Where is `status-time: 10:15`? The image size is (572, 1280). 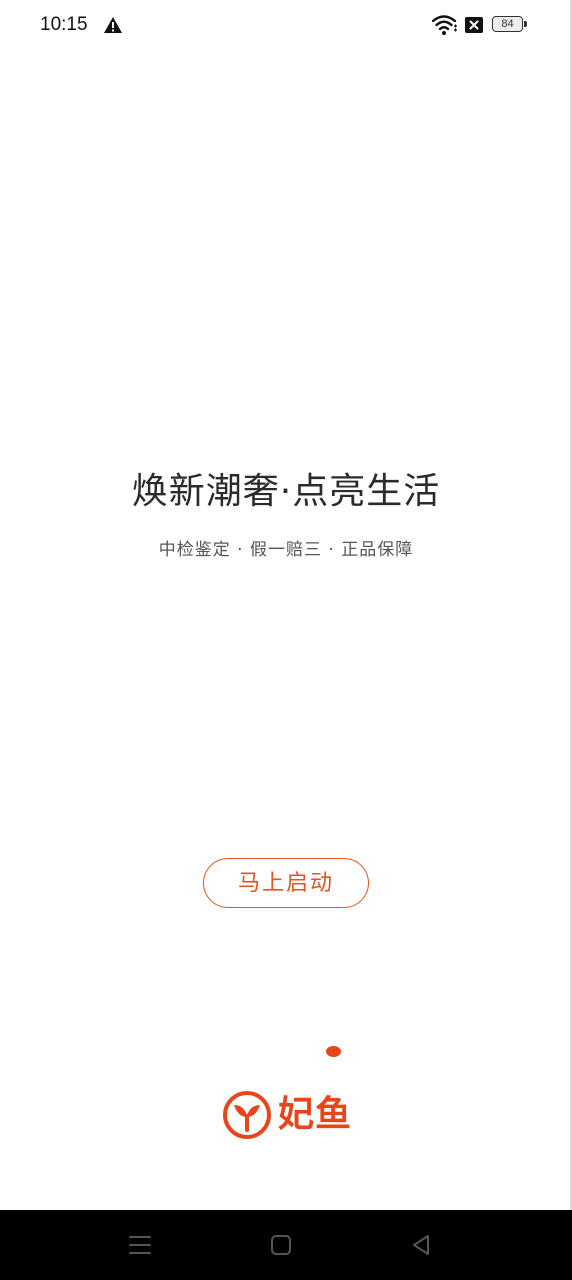
status-time: 10:15 is located at coordinates (64, 24).